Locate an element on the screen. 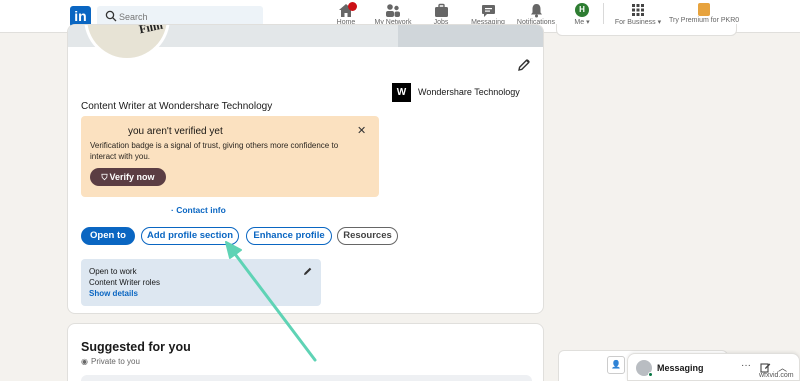  bell-icon is located at coordinates (536, 11).